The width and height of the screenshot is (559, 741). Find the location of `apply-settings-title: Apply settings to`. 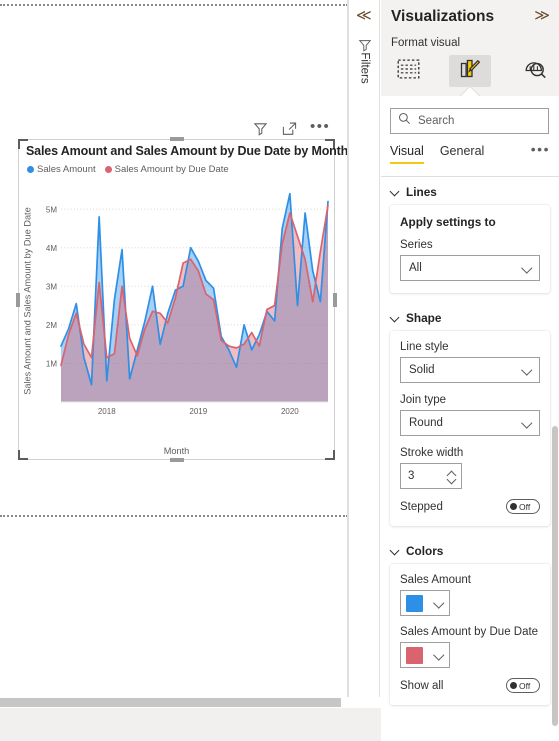

apply-settings-title: Apply settings to is located at coordinates (448, 222).